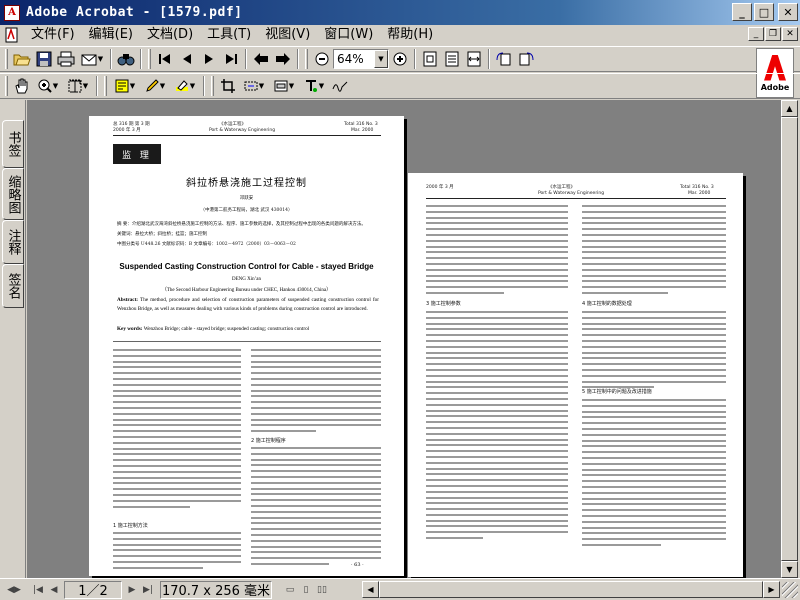 This screenshot has width=800, height=600. Describe the element at coordinates (474, 59) in the screenshot. I see `fit-width-icon` at that location.